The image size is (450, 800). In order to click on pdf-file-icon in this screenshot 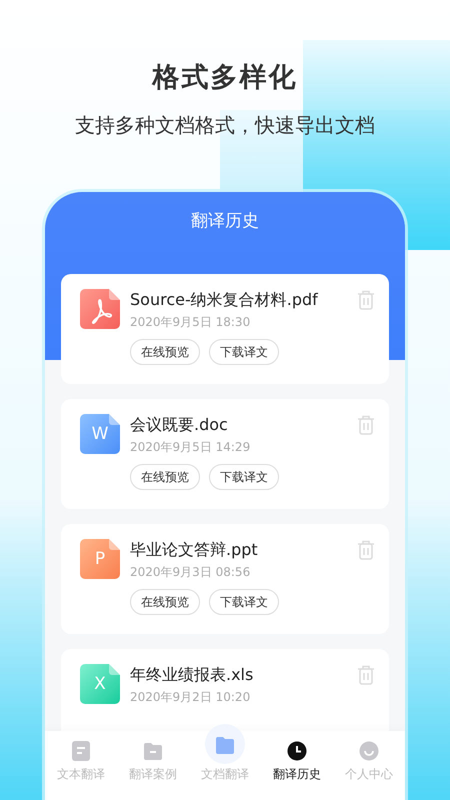, I will do `click(100, 309)`.